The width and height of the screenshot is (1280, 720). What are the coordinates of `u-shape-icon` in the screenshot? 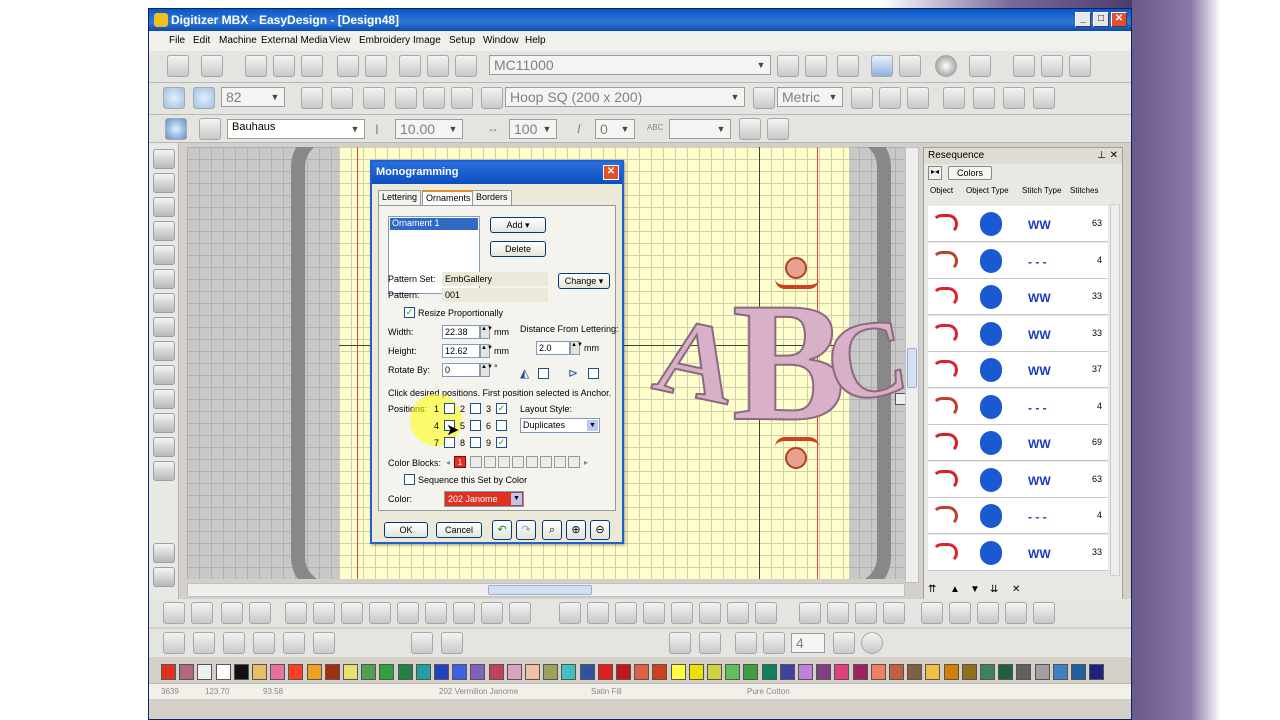 It's located at (408, 613).